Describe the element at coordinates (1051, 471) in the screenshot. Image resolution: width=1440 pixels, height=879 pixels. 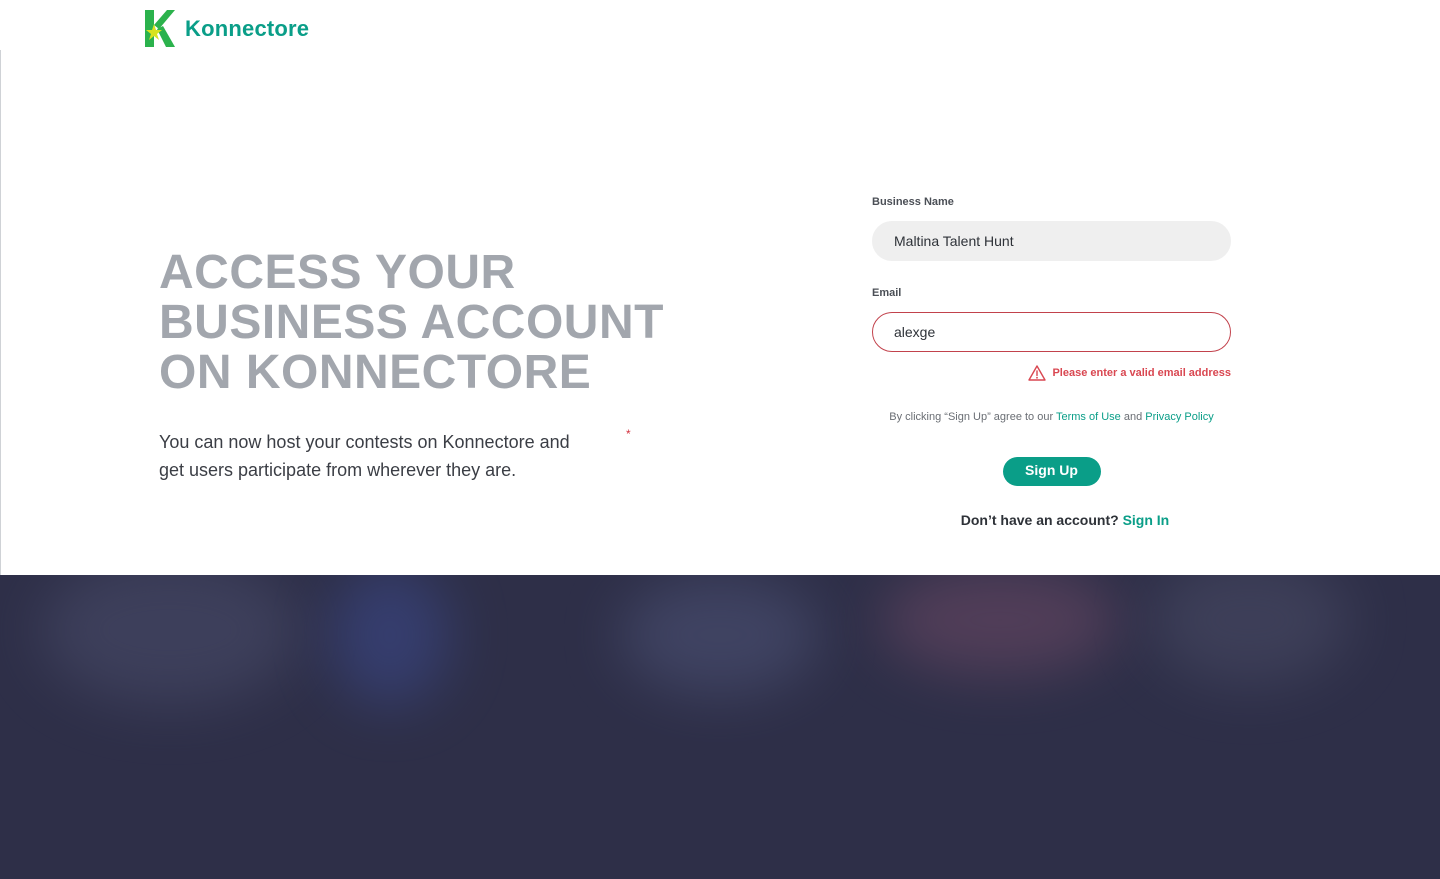
I see `sign-up-button: Sign Up` at that location.